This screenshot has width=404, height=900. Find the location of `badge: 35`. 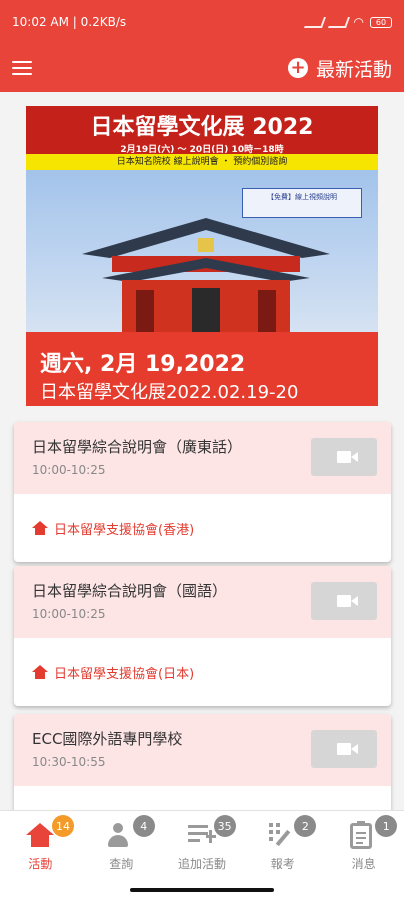

badge: 35 is located at coordinates (224, 826).